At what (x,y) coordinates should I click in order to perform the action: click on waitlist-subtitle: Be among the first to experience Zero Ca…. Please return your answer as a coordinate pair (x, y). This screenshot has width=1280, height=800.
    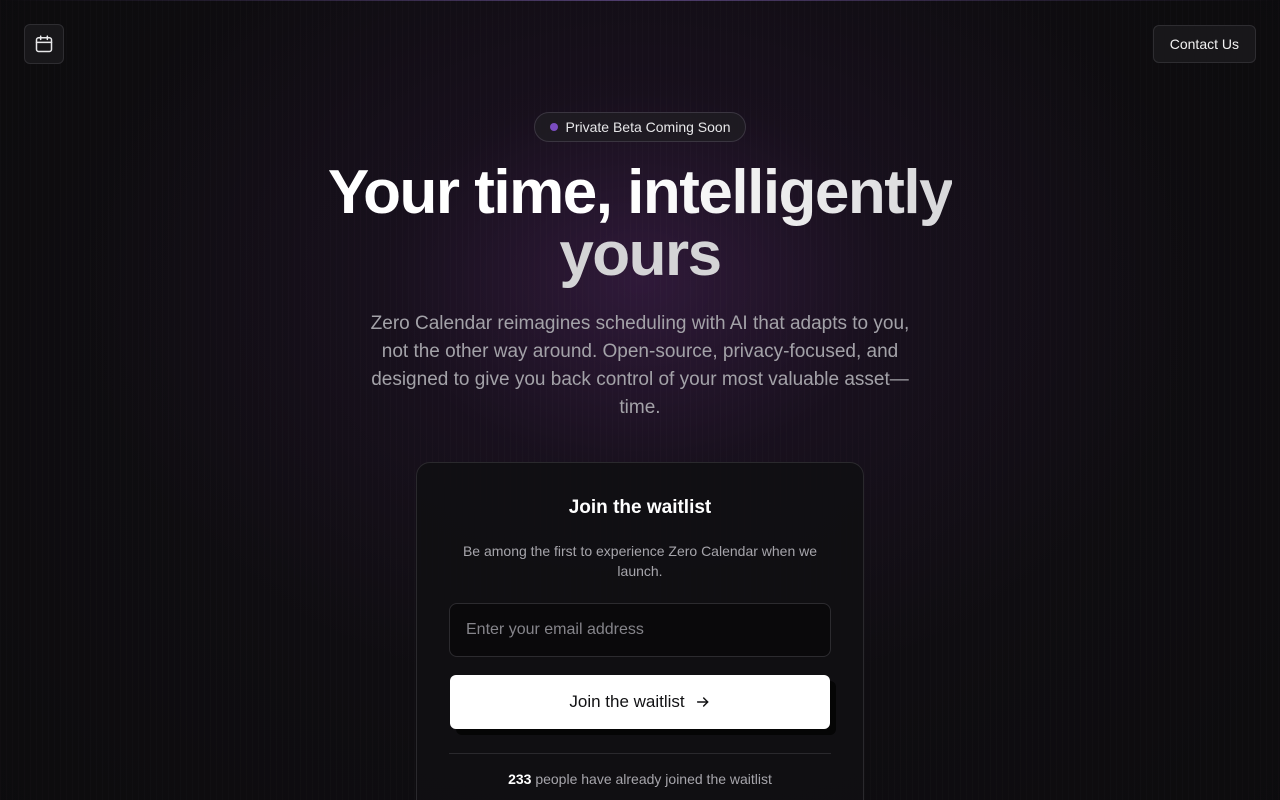
    Looking at the image, I should click on (640, 561).